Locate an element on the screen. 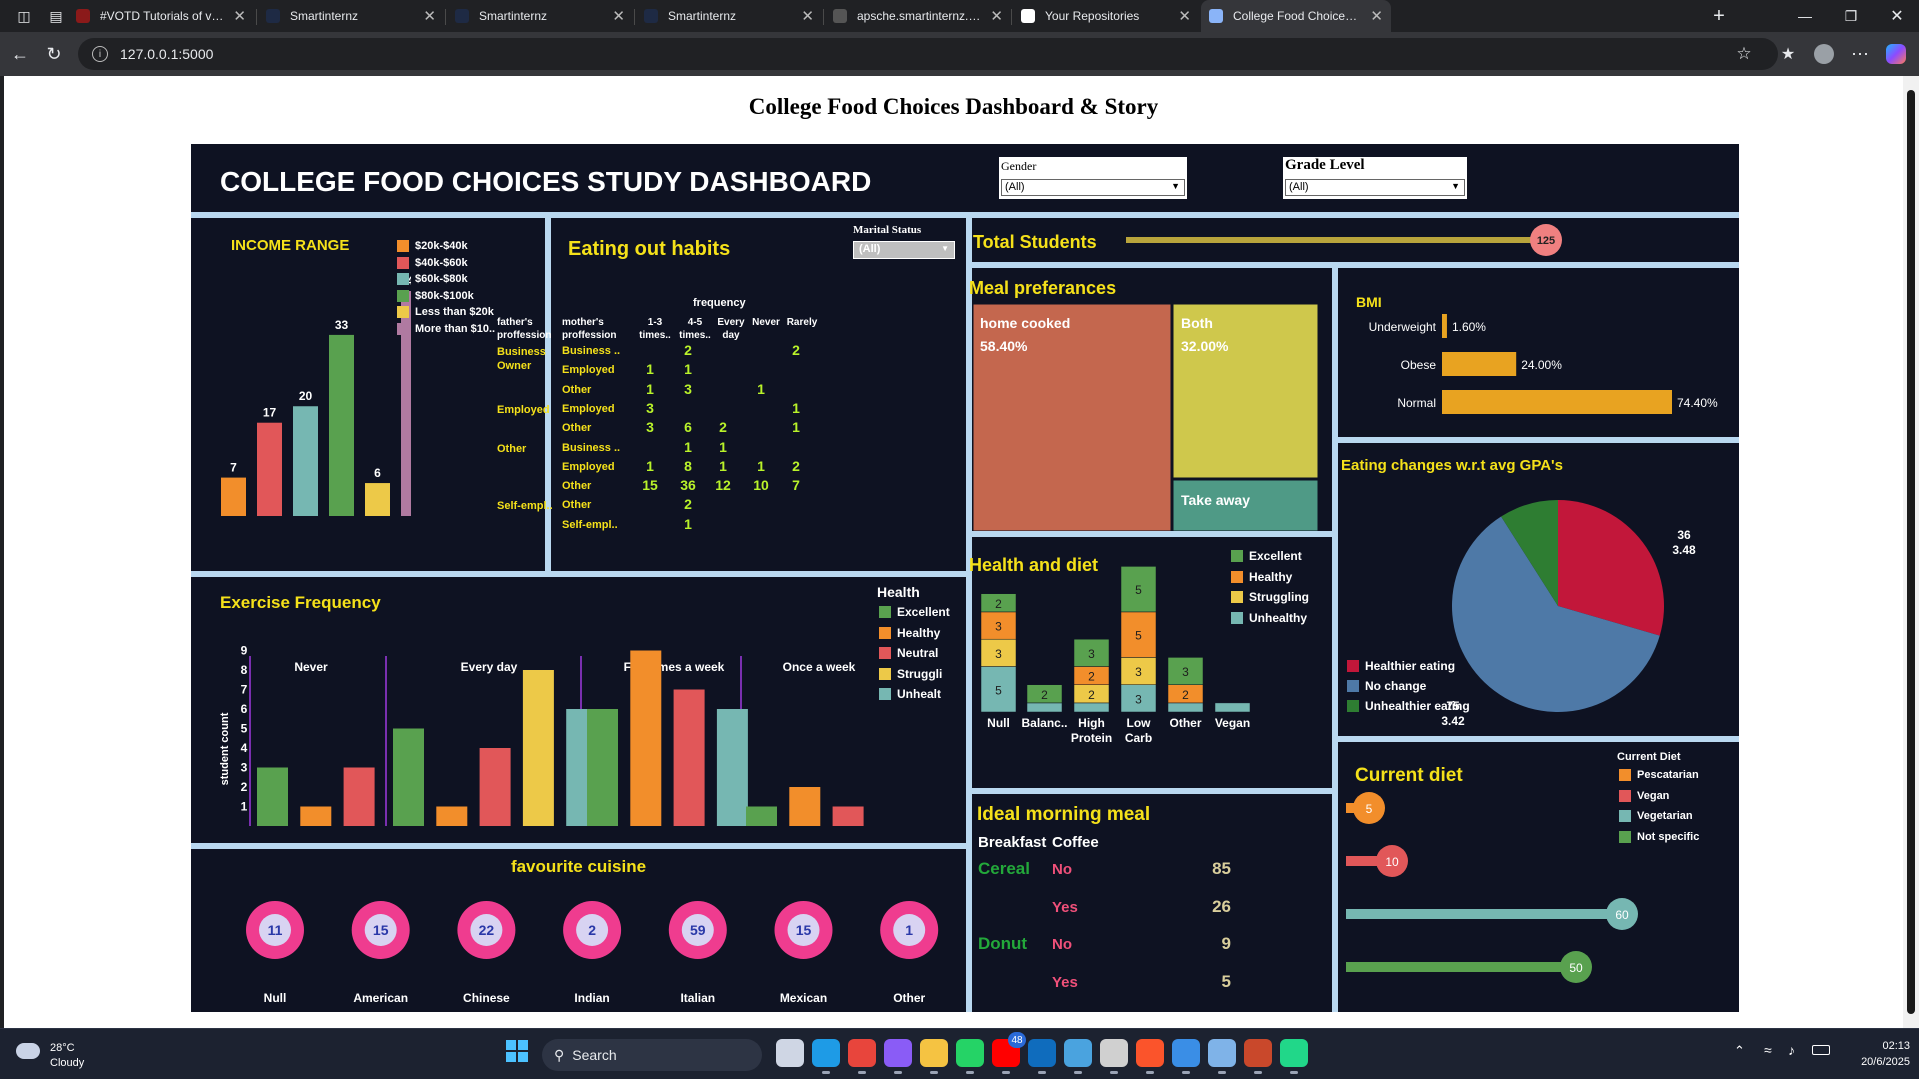 This screenshot has width=1919, height=1079. task-view-icon is located at coordinates (790, 1053).